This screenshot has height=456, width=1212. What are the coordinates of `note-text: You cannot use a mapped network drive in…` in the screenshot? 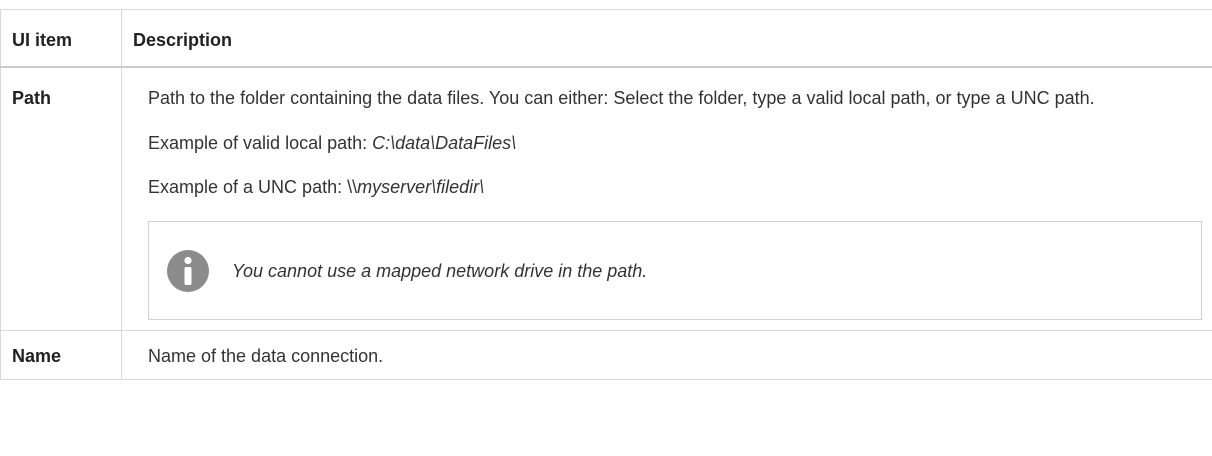 It's located at (440, 270).